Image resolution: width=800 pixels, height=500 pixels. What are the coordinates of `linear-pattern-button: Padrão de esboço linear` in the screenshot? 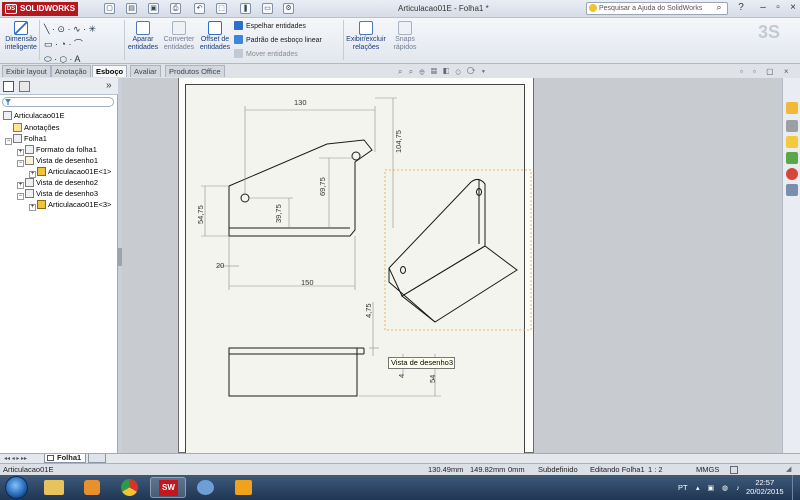 It's located at (278, 40).